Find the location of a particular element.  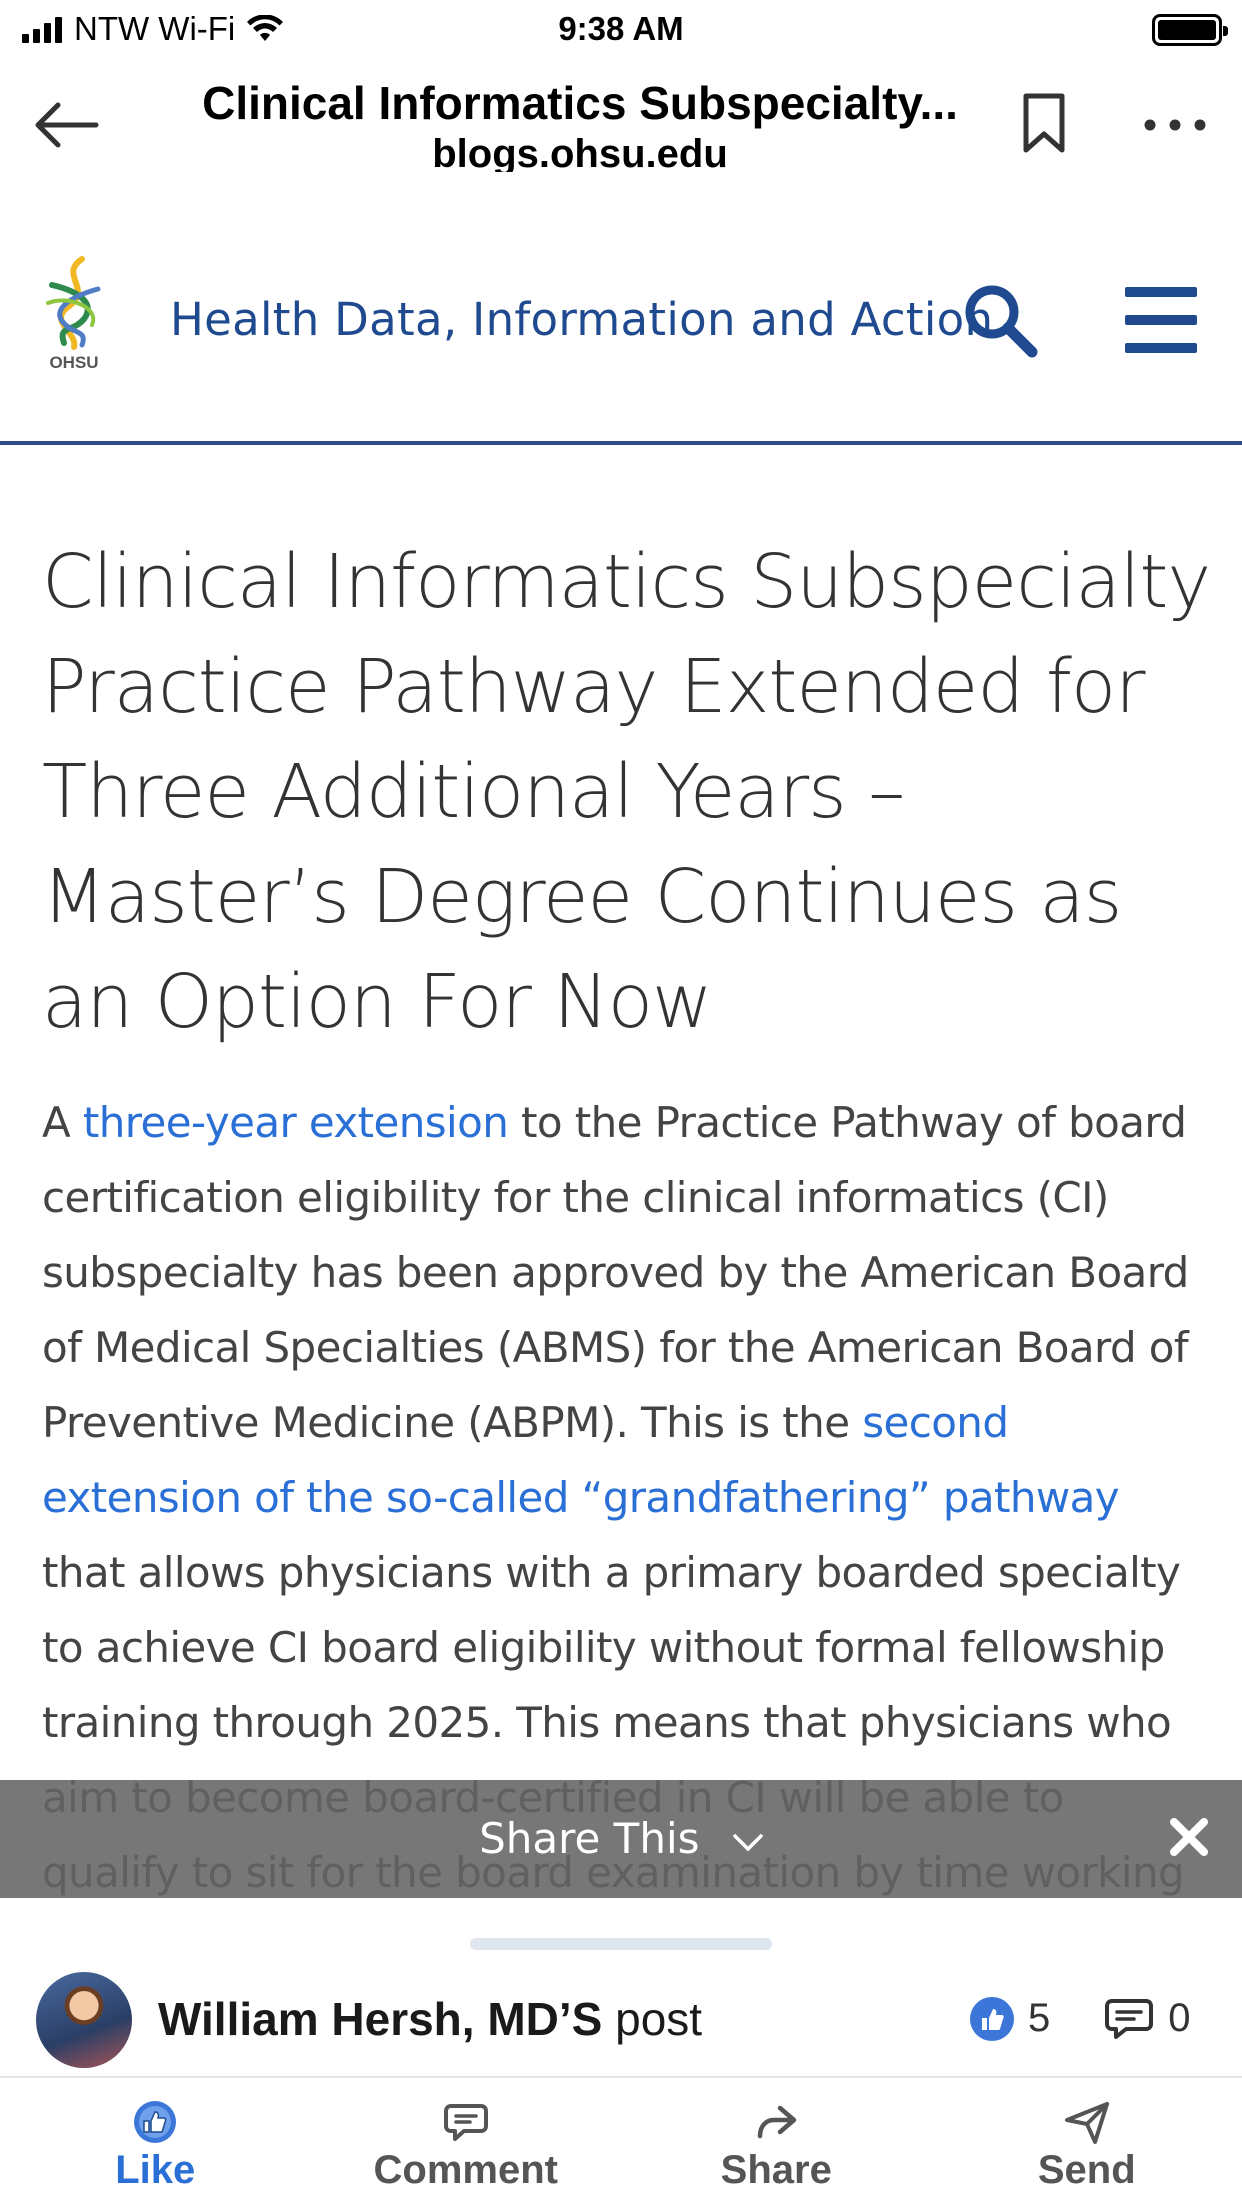

status-bar: NTW Wi-Fi 9:38 AM is located at coordinates (621, 30).